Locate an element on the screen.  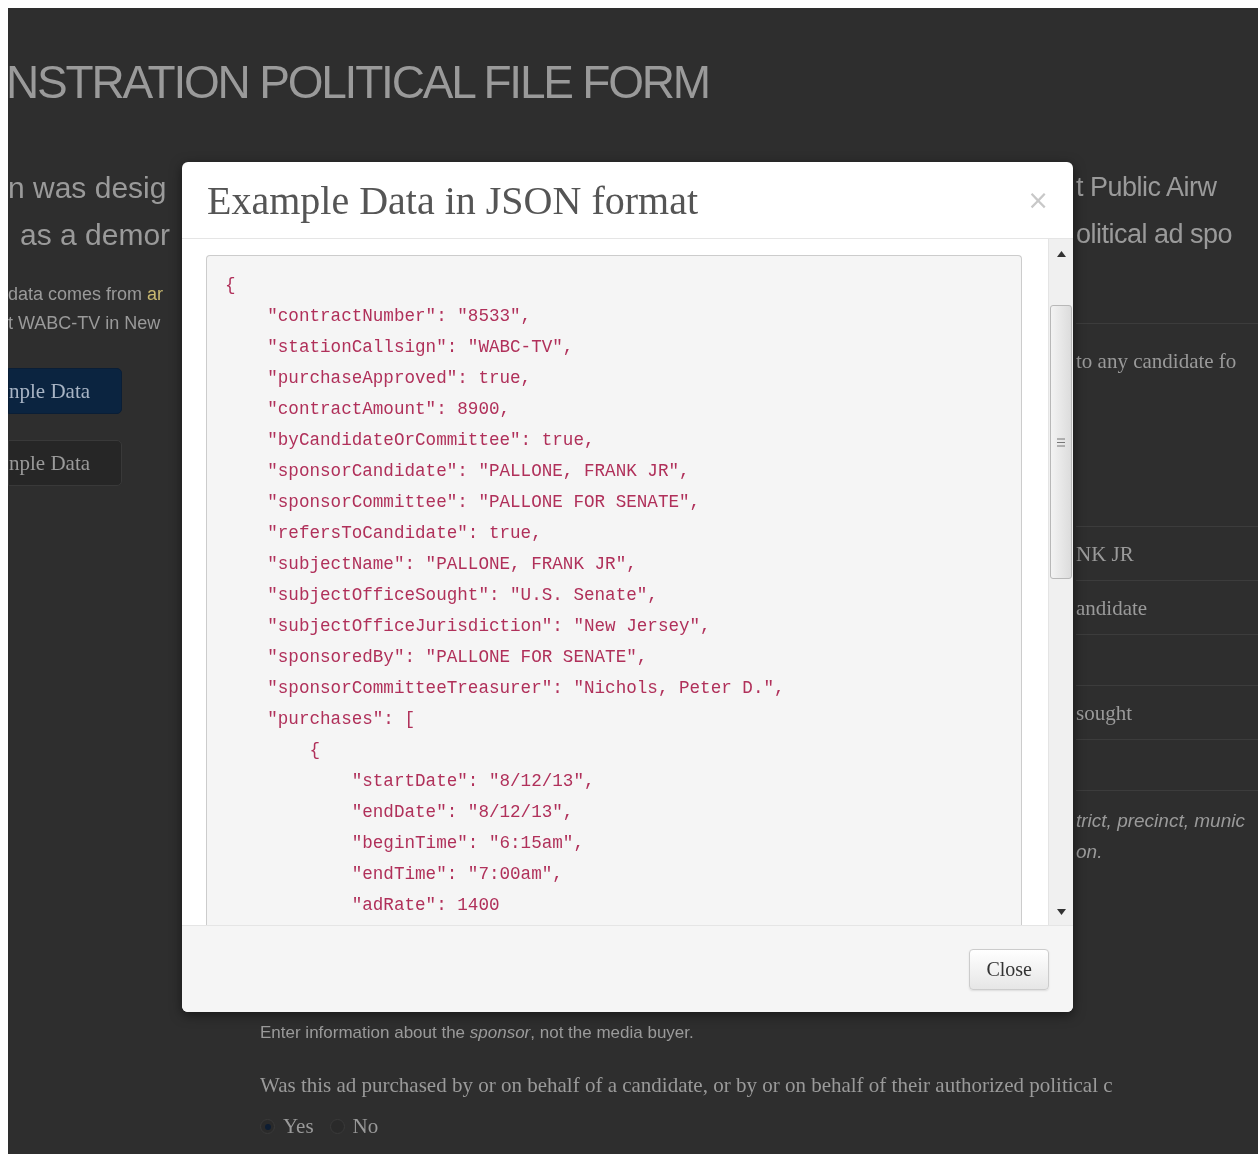
field-value: sought is located at coordinates (1104, 713).